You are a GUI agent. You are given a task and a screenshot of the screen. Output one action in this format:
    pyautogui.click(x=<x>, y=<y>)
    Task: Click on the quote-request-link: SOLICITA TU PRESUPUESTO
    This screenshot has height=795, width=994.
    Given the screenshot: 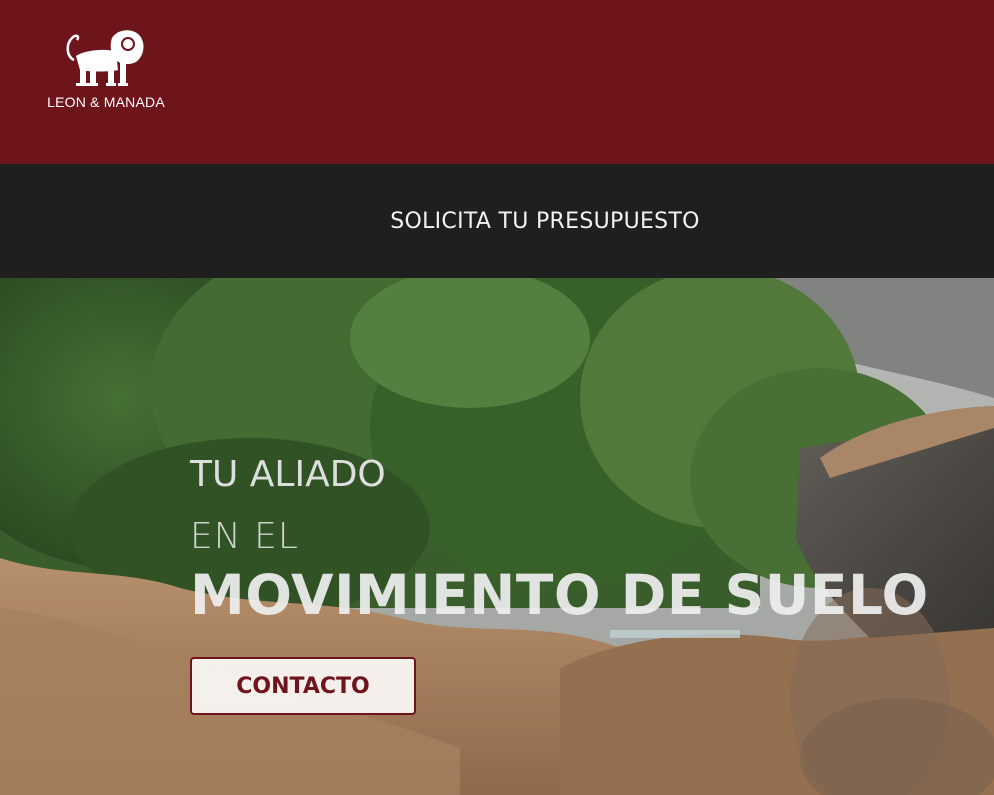 What is the action you would take?
    pyautogui.click(x=497, y=221)
    